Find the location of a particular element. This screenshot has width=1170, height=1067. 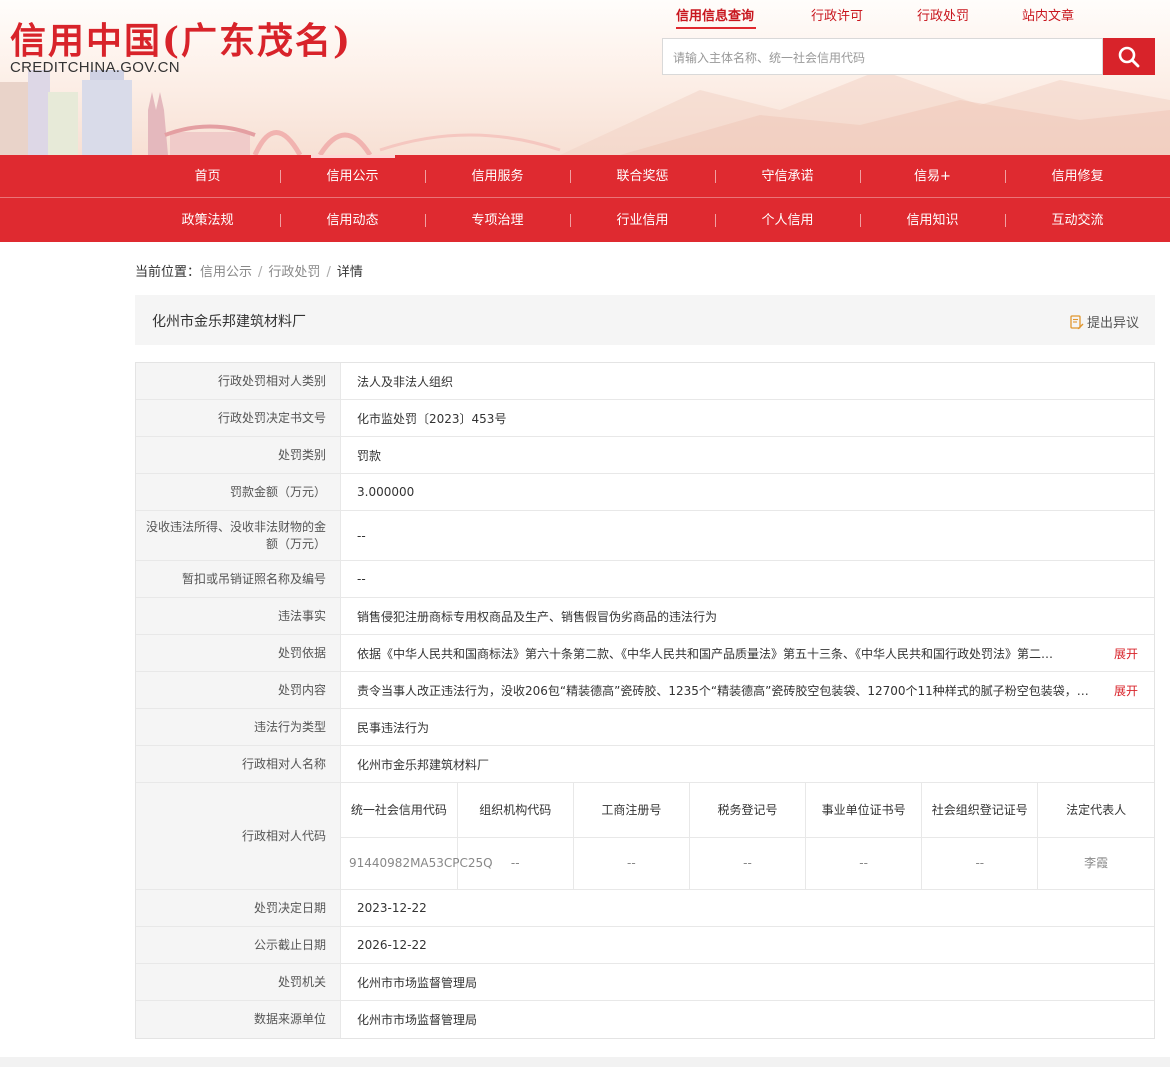

breadcrumb-admin-penalty: 行政处罚 is located at coordinates (294, 272).